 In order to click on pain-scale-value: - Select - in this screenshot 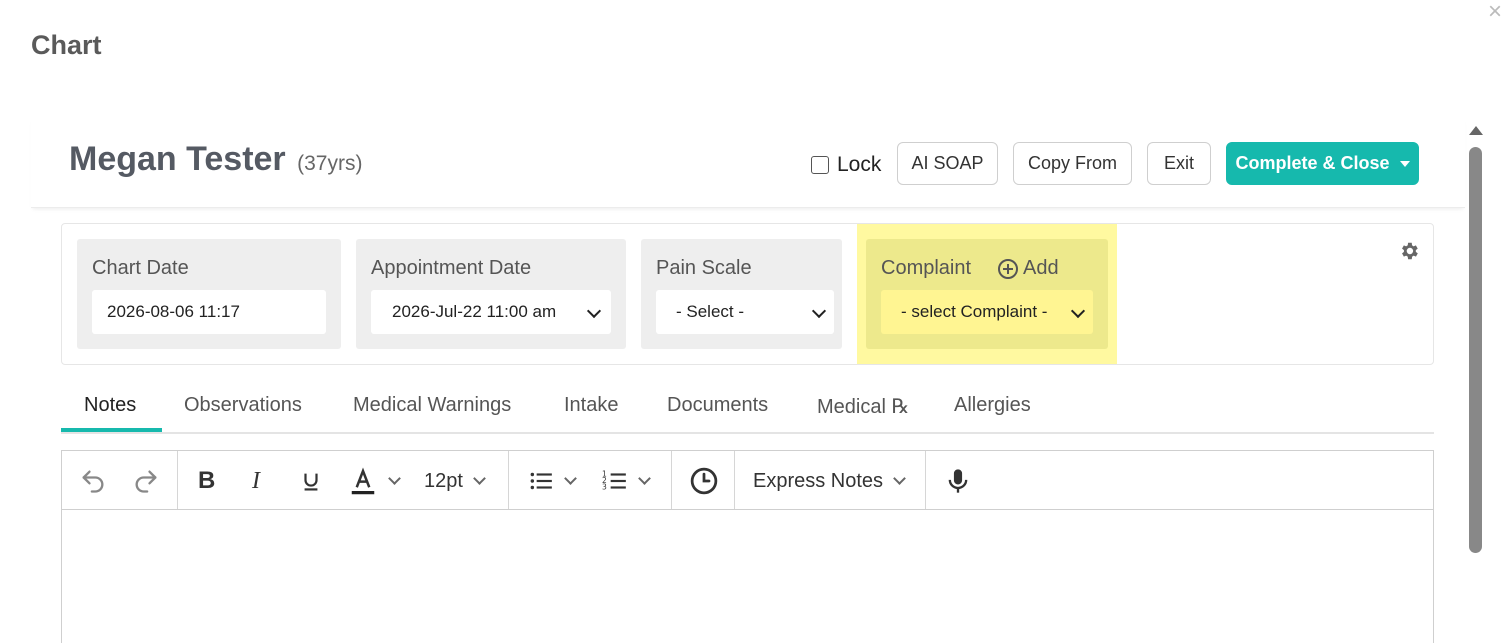, I will do `click(710, 311)`.